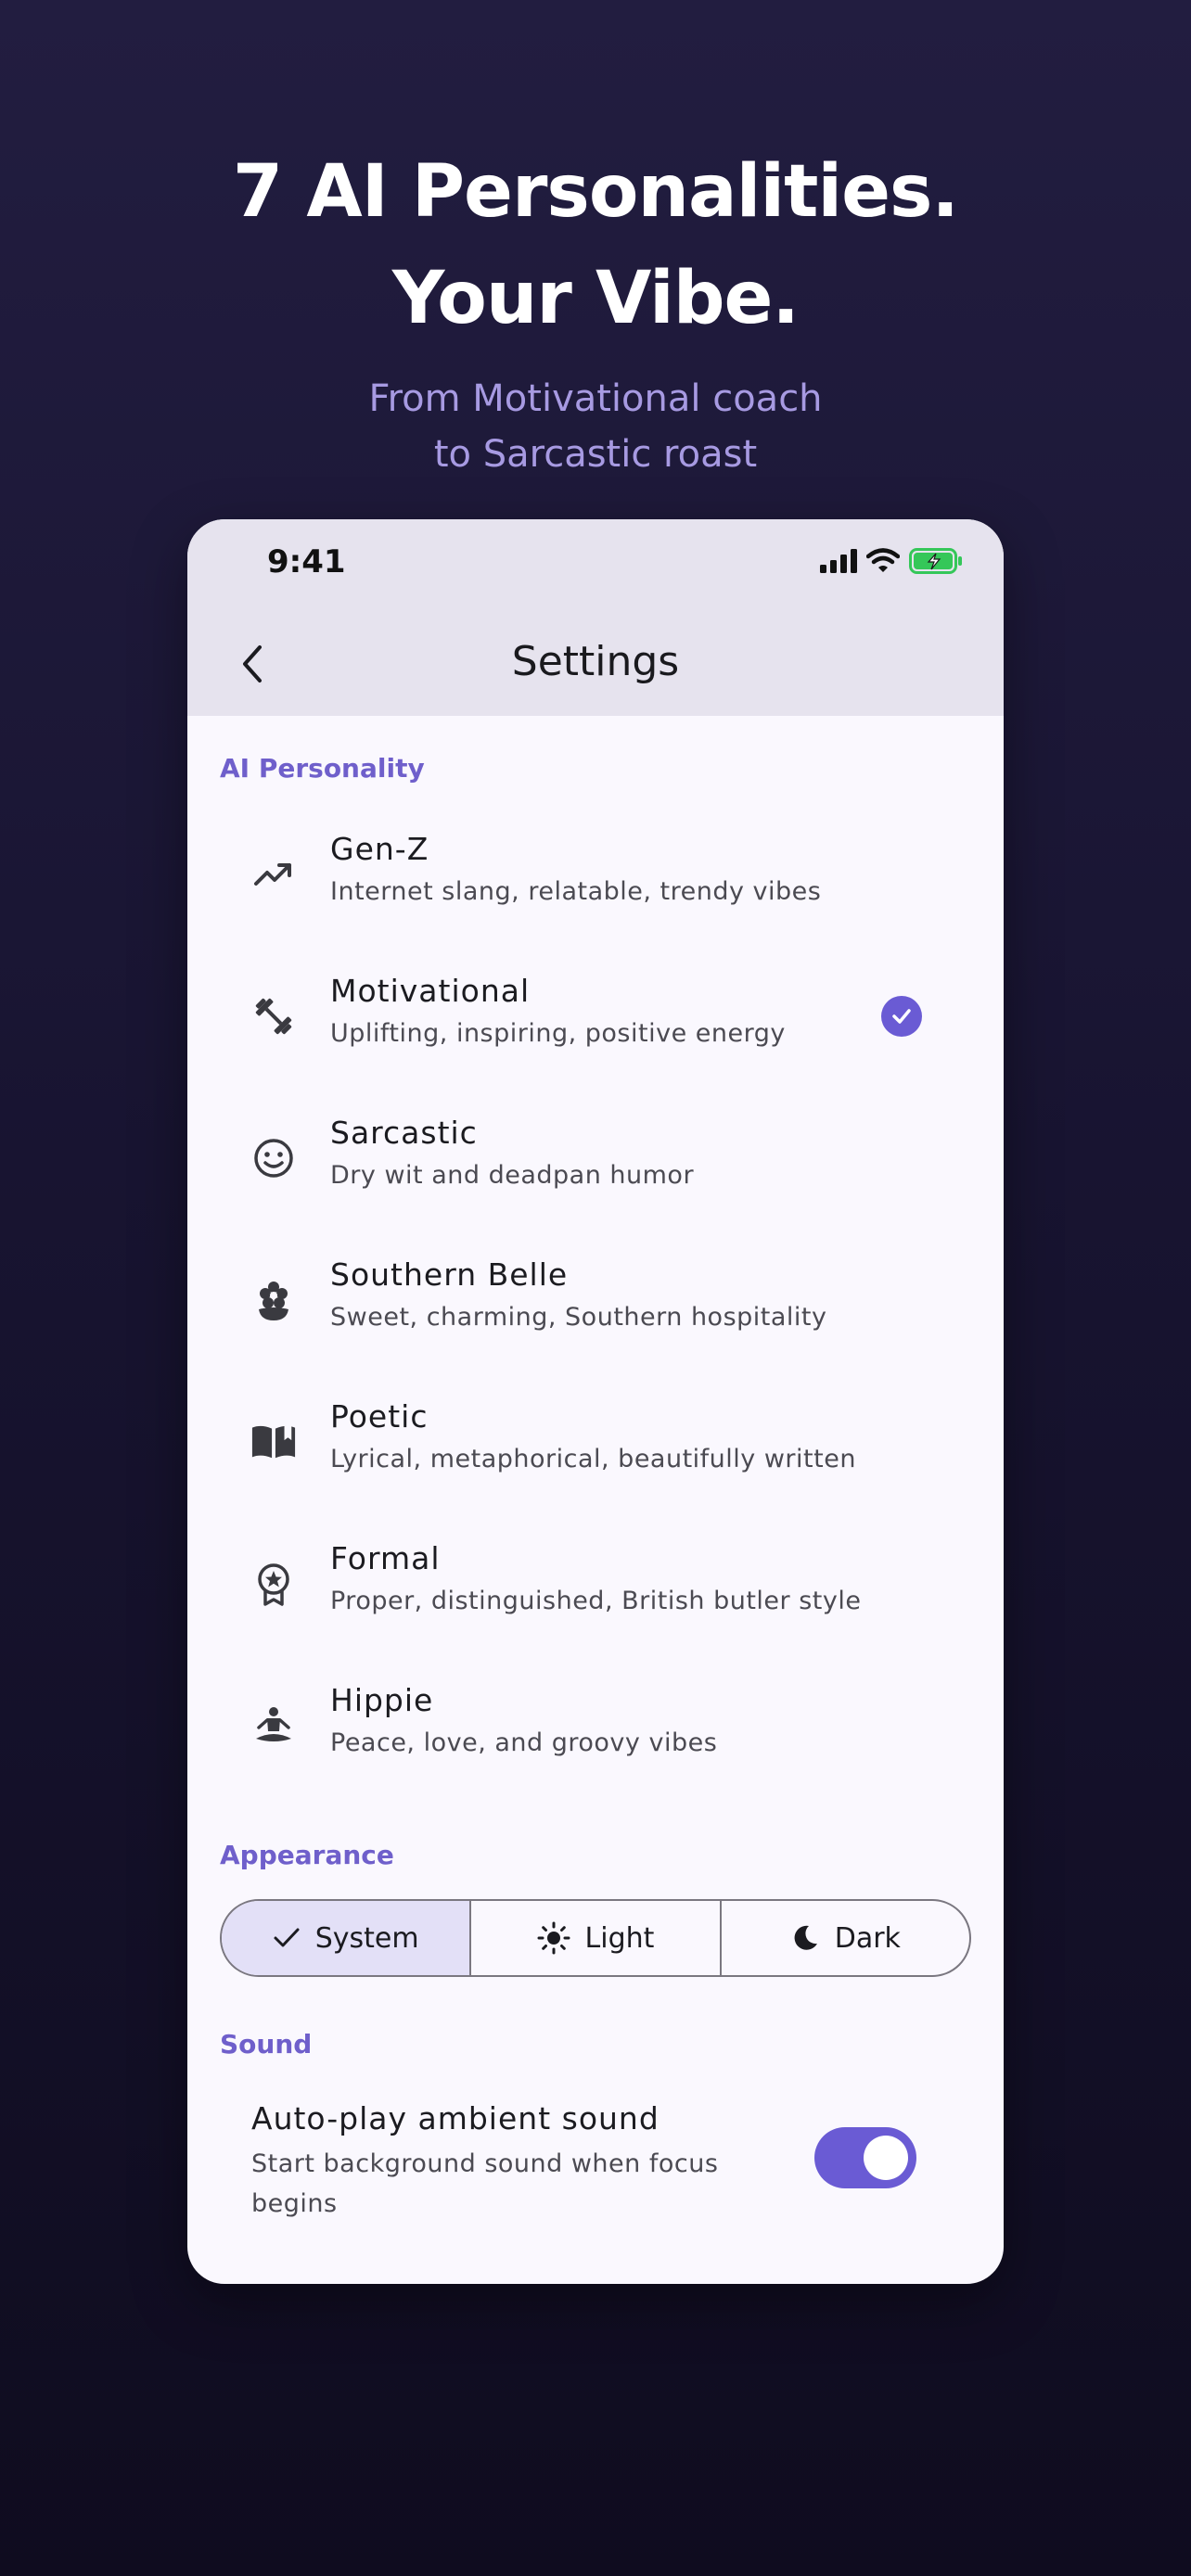 The image size is (1191, 2576). What do you see at coordinates (595, 298) in the screenshot?
I see `hero-title-line2: Your Vibe.` at bounding box center [595, 298].